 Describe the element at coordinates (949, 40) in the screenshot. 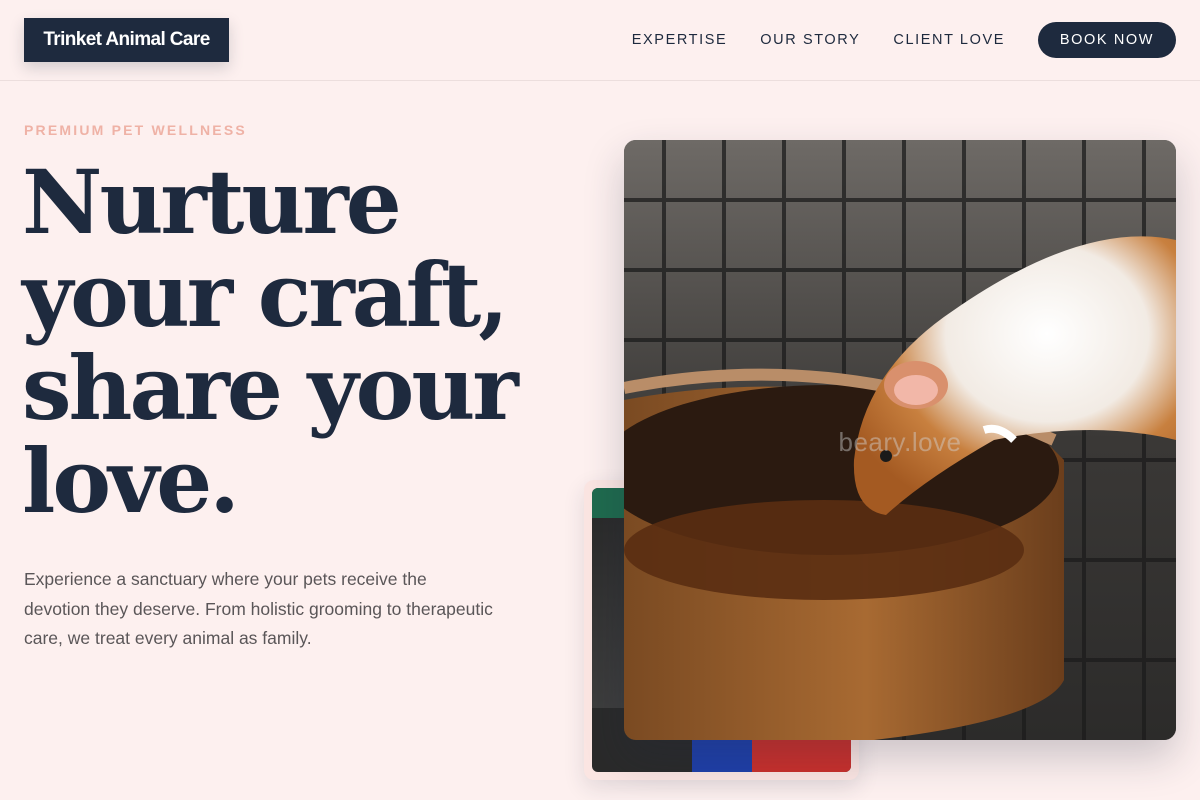

I see `nav-link-client-love: CLIENT LOVE` at that location.